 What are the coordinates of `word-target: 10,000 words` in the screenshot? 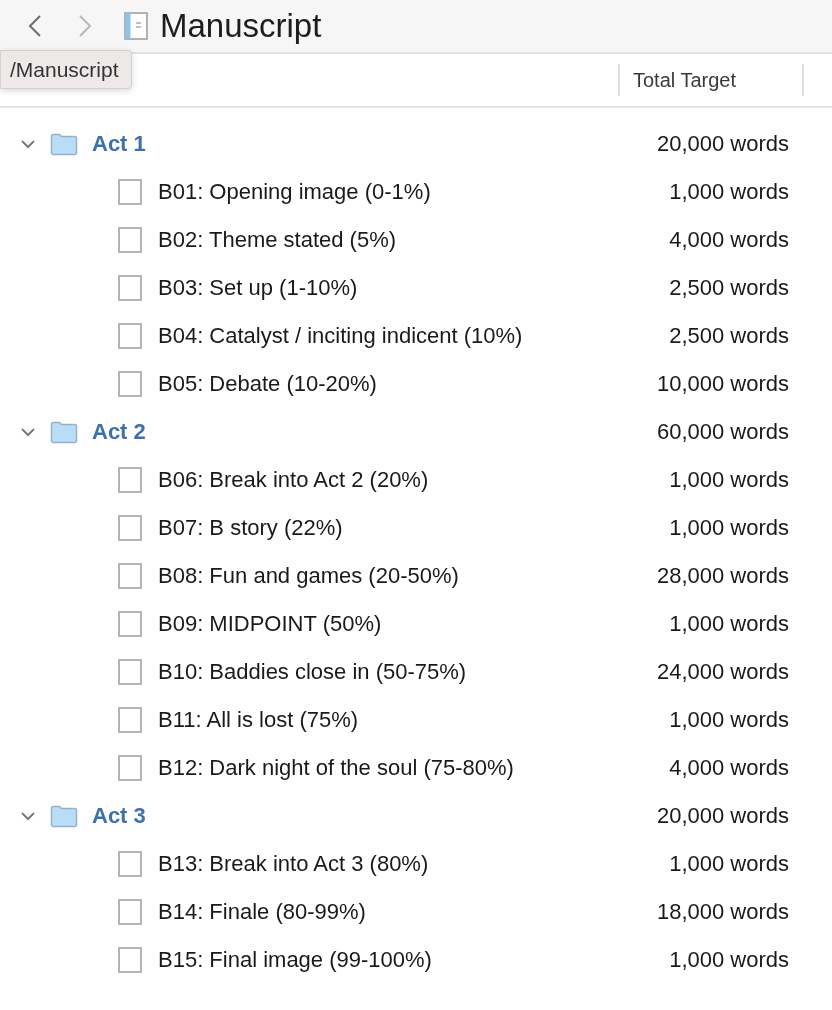 It's located at (722, 384).